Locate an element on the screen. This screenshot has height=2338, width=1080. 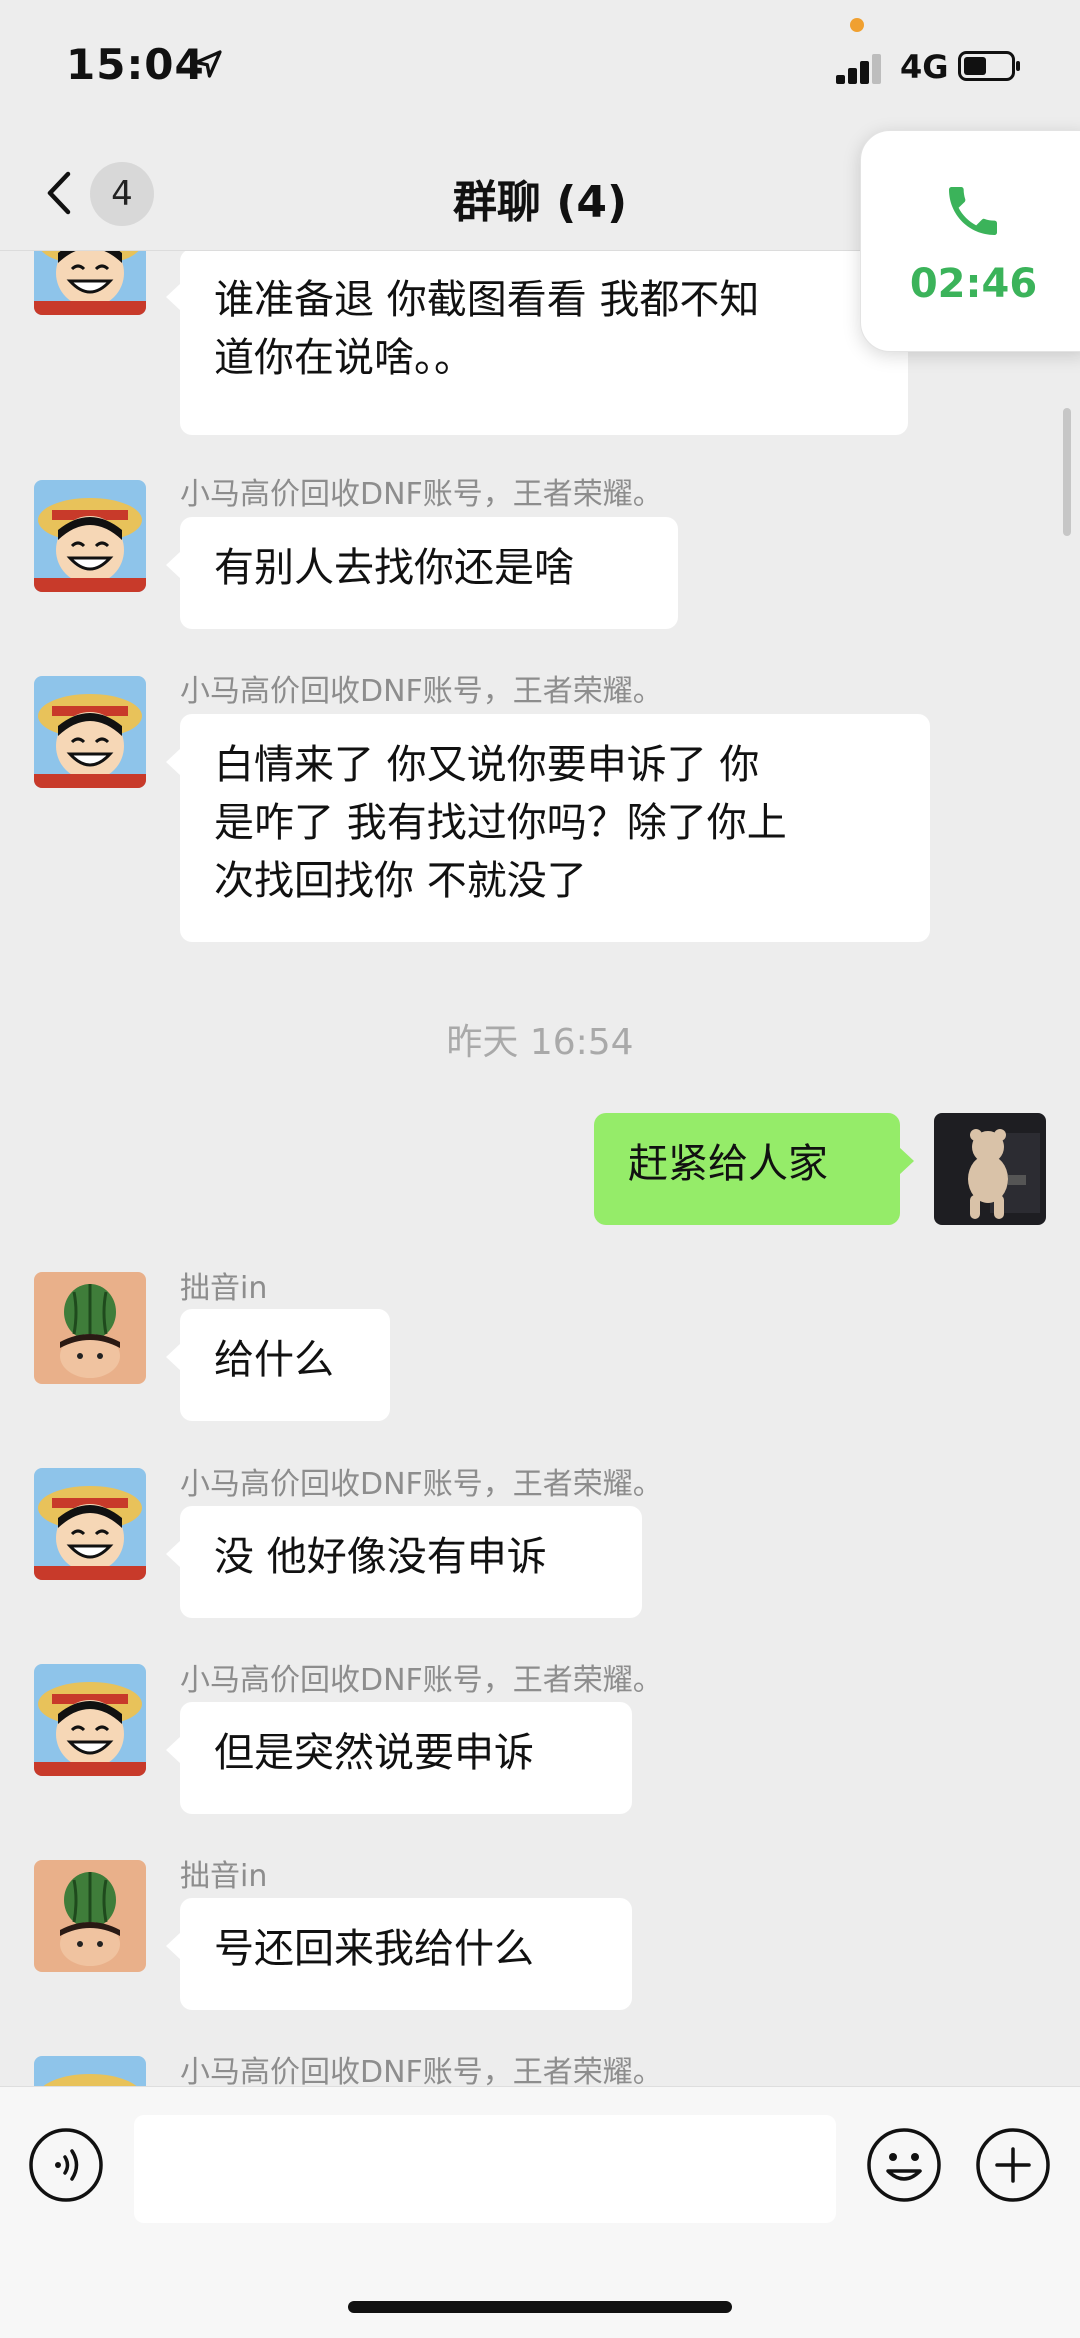
cellular-signal-icon is located at coordinates (860, 68).